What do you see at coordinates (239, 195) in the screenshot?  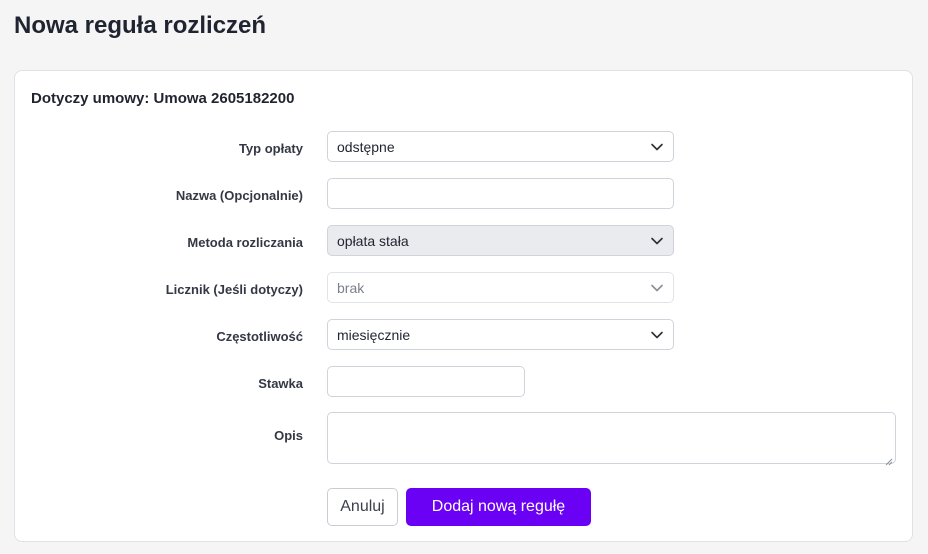 I see `name-label: Nazwa (Opcjonalnie)` at bounding box center [239, 195].